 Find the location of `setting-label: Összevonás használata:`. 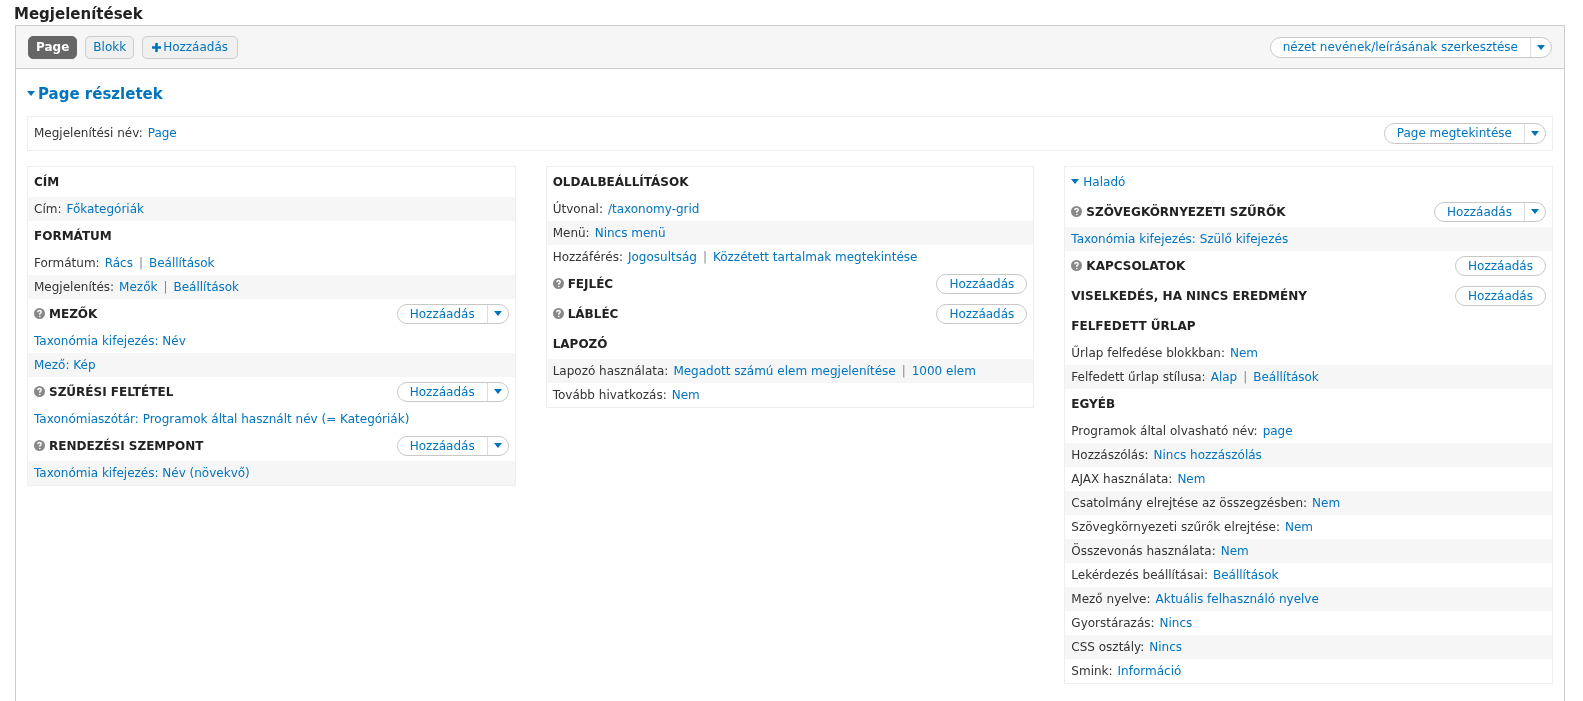

setting-label: Összevonás használata: is located at coordinates (1143, 551).